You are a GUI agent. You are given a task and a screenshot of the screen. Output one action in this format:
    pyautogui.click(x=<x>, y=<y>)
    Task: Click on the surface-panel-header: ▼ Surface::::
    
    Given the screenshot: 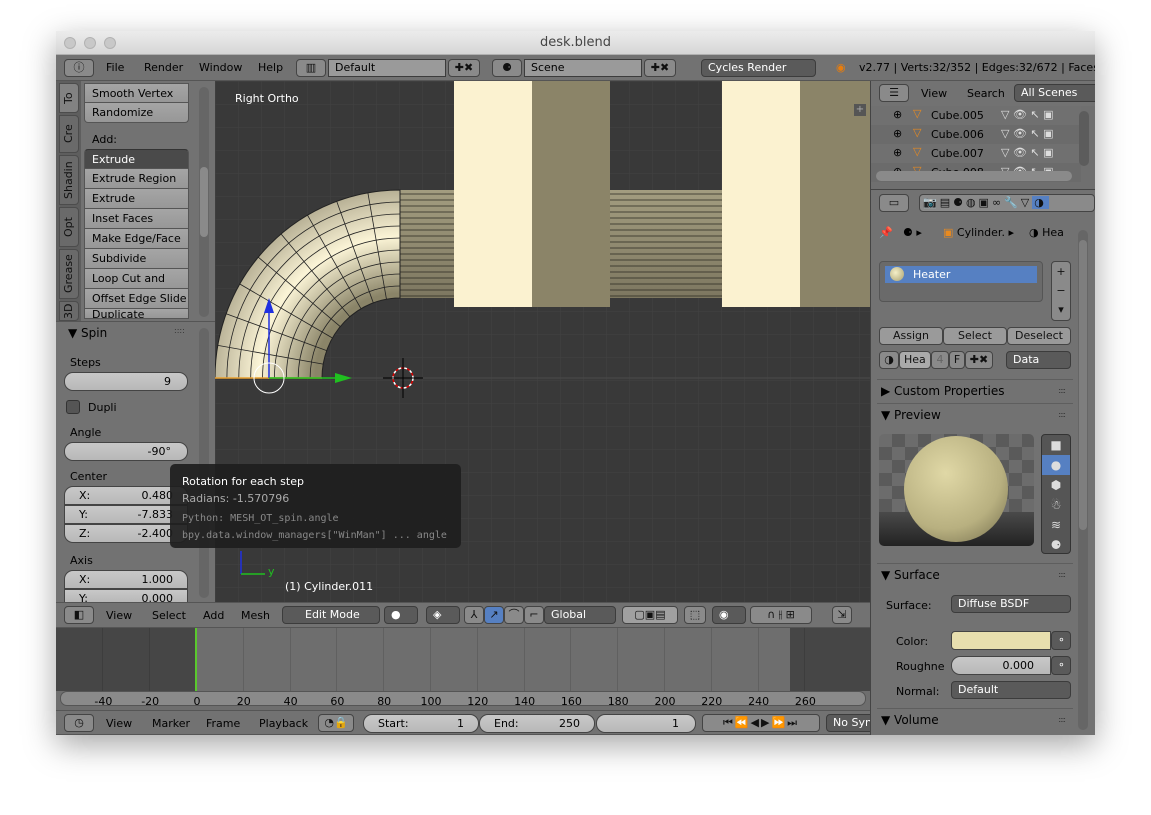 What is the action you would take?
    pyautogui.click(x=975, y=574)
    